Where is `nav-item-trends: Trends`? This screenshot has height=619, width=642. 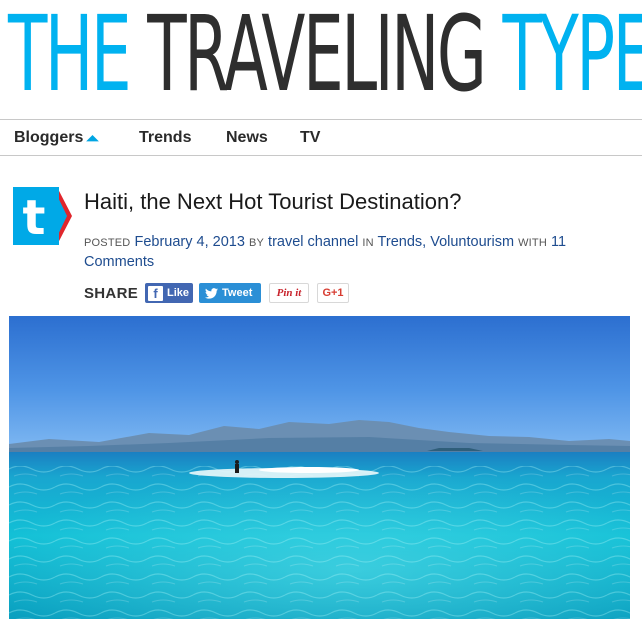 nav-item-trends: Trends is located at coordinates (165, 138).